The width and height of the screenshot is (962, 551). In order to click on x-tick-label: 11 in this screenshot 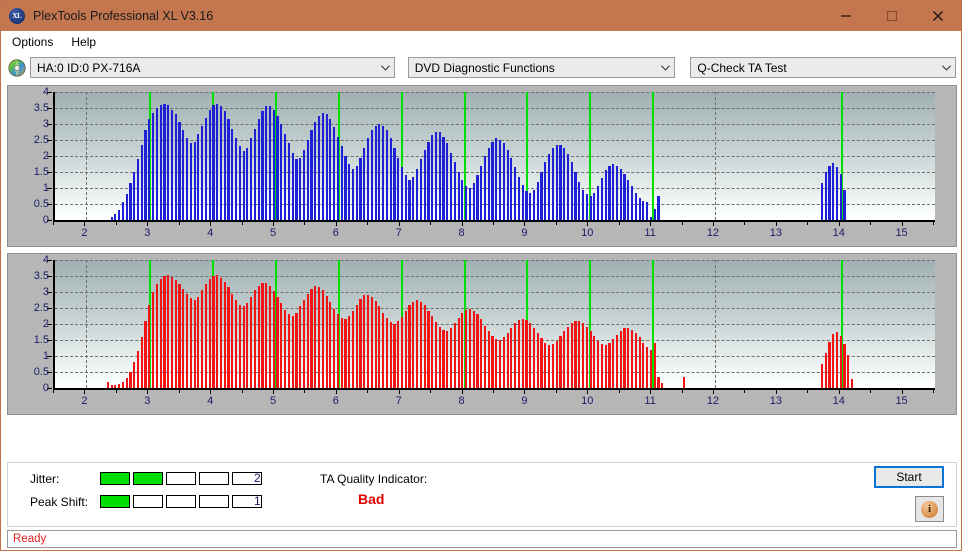, I will do `click(650, 401)`.